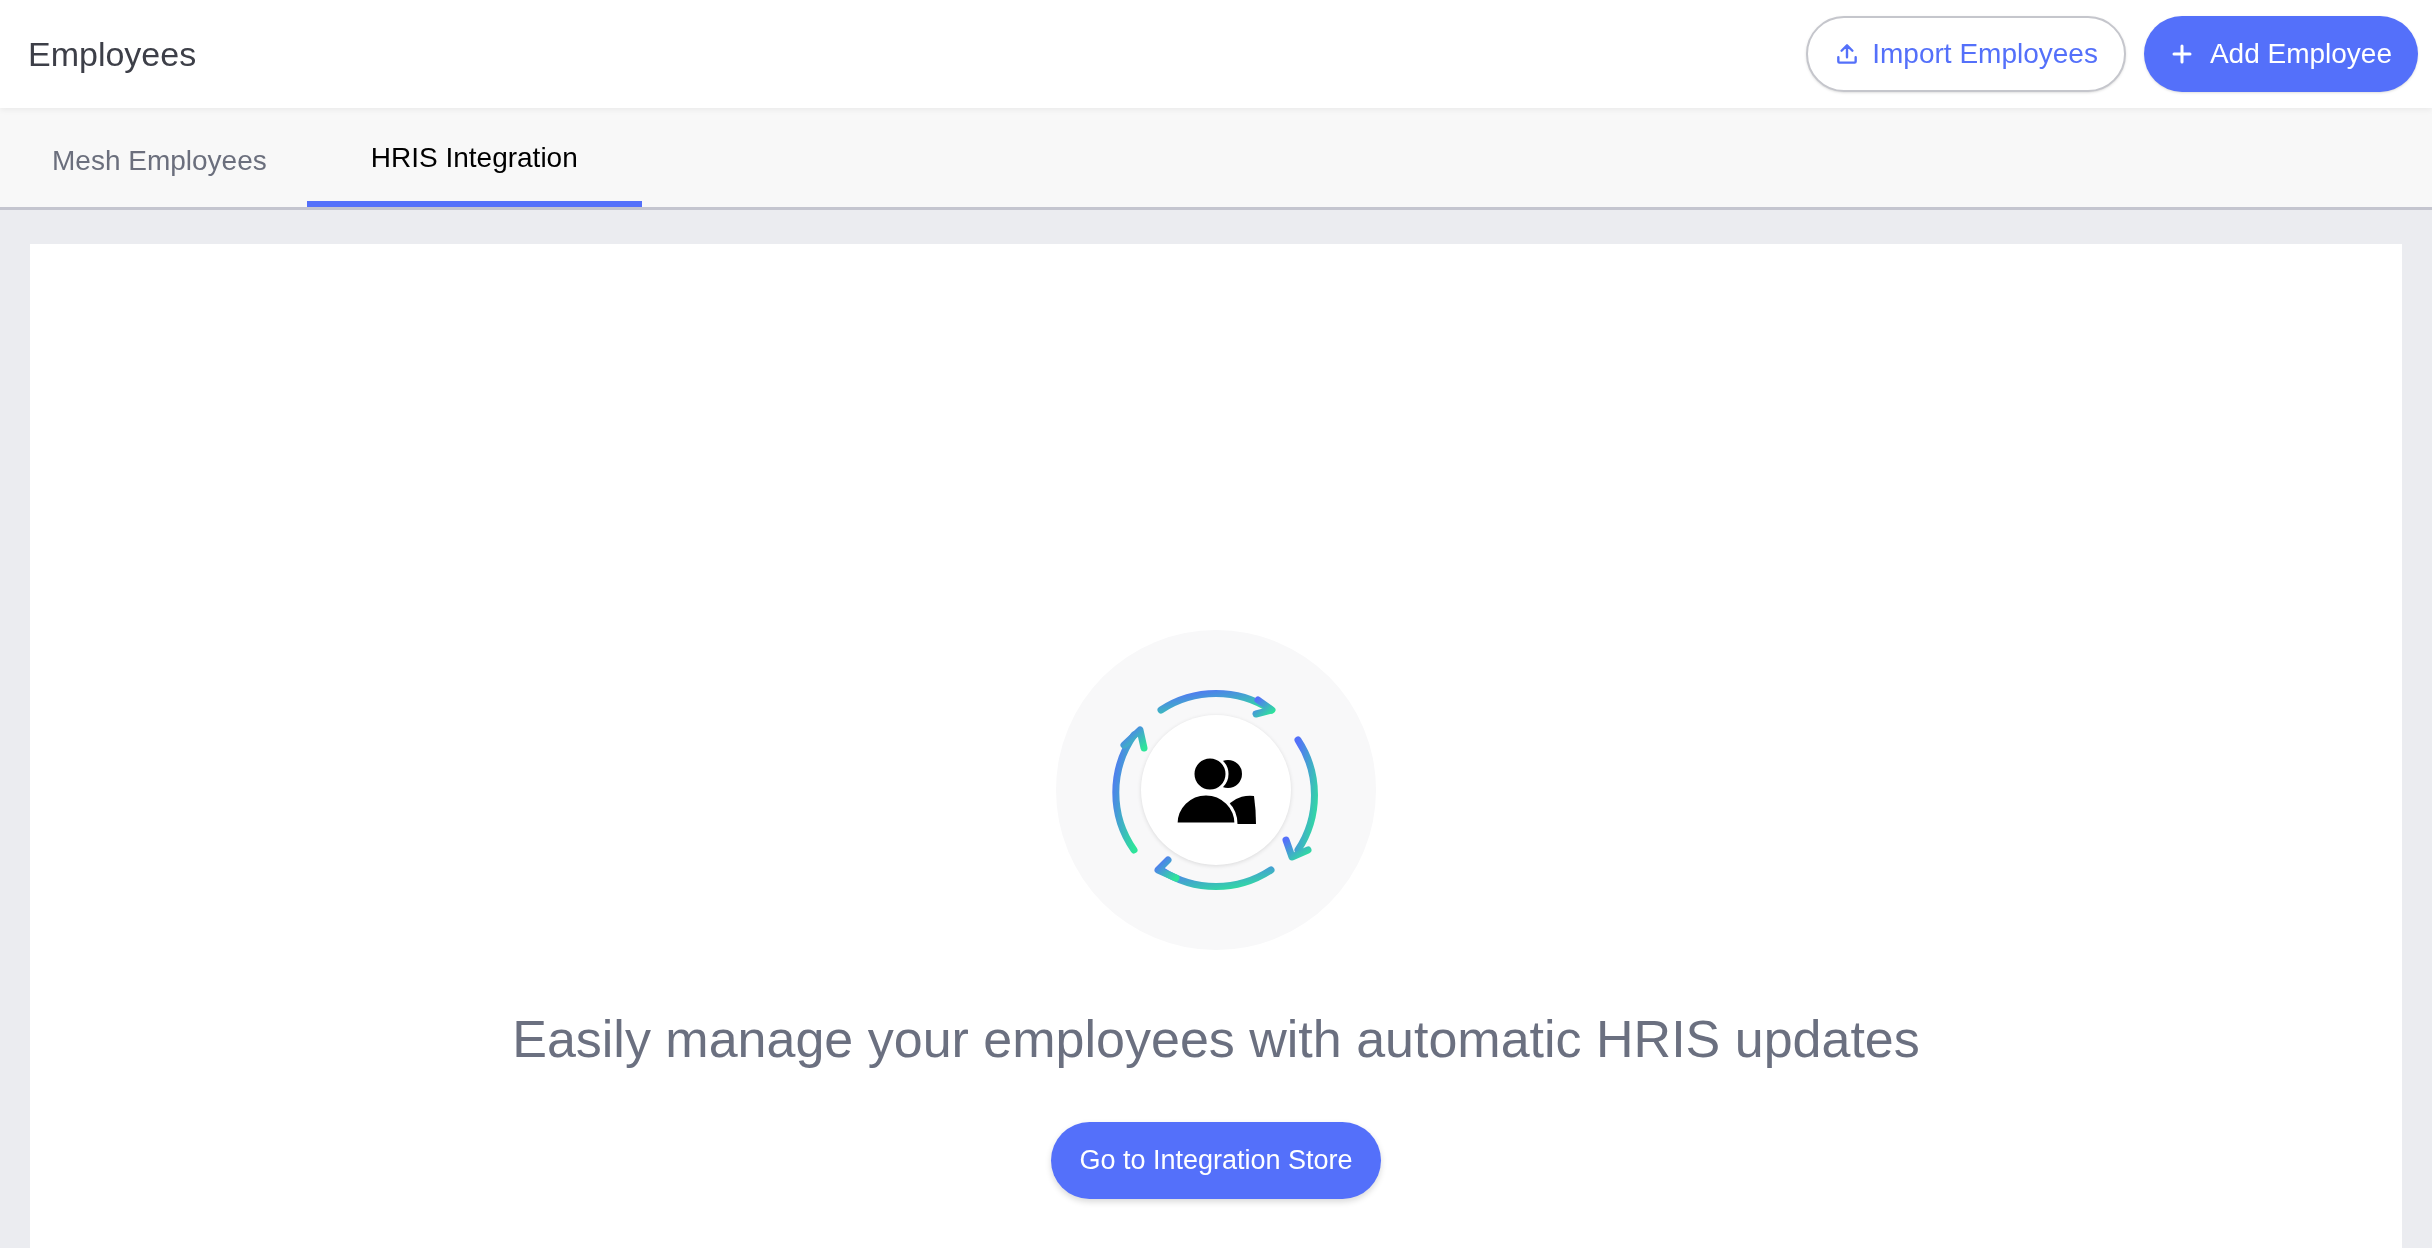  Describe the element at coordinates (2280, 54) in the screenshot. I see `add-button: Add Employee` at that location.